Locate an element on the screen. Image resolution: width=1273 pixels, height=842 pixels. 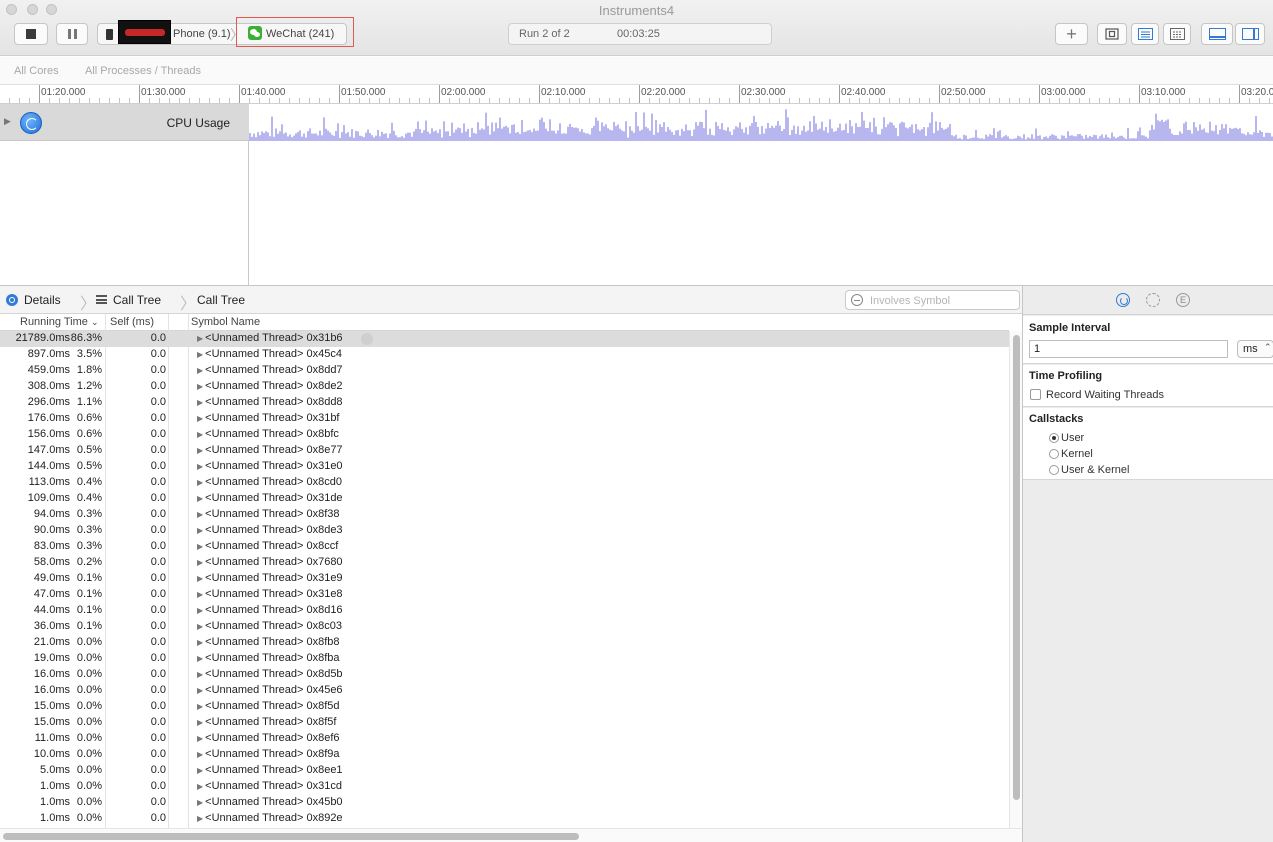
call-tree-crumb: Call Tree is located at coordinates (137, 300).